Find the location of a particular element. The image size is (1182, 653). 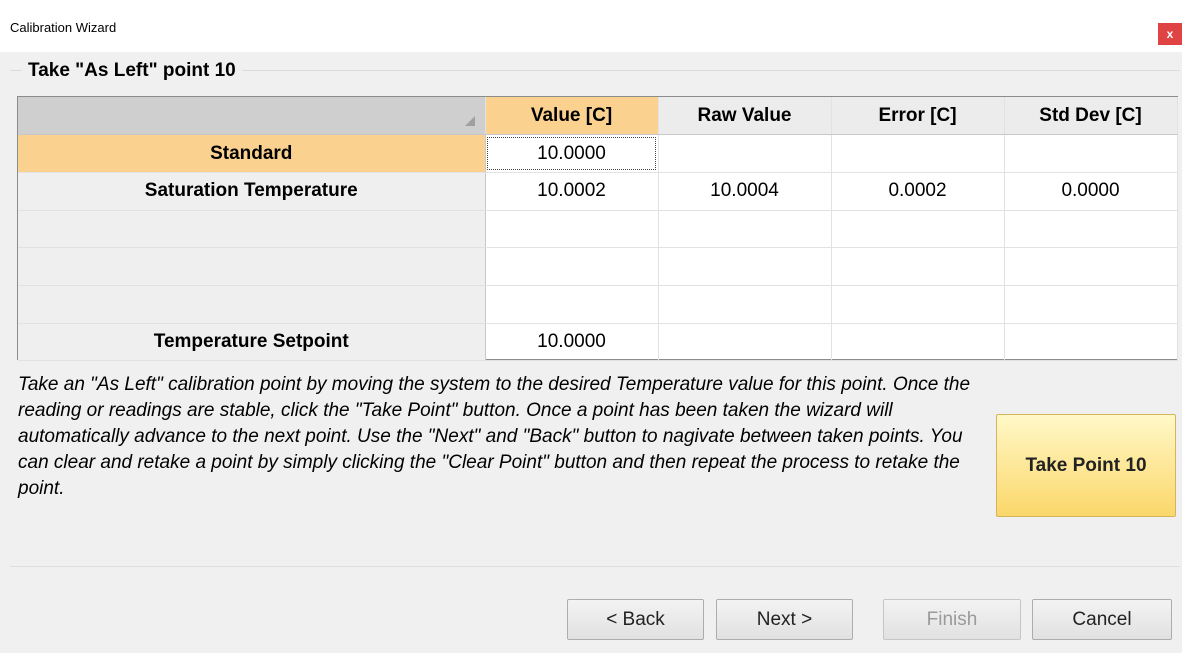

table-cell: 0.0000 is located at coordinates (1091, 191).